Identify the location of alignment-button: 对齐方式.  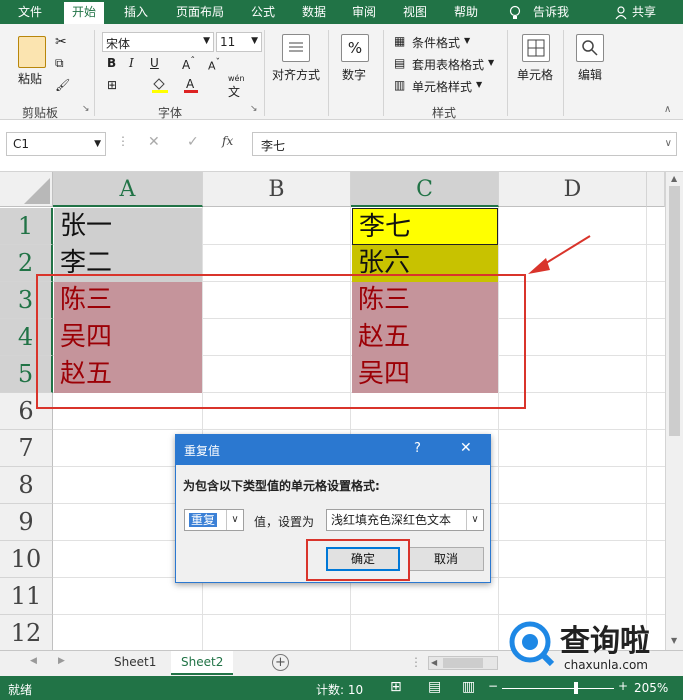
(296, 74).